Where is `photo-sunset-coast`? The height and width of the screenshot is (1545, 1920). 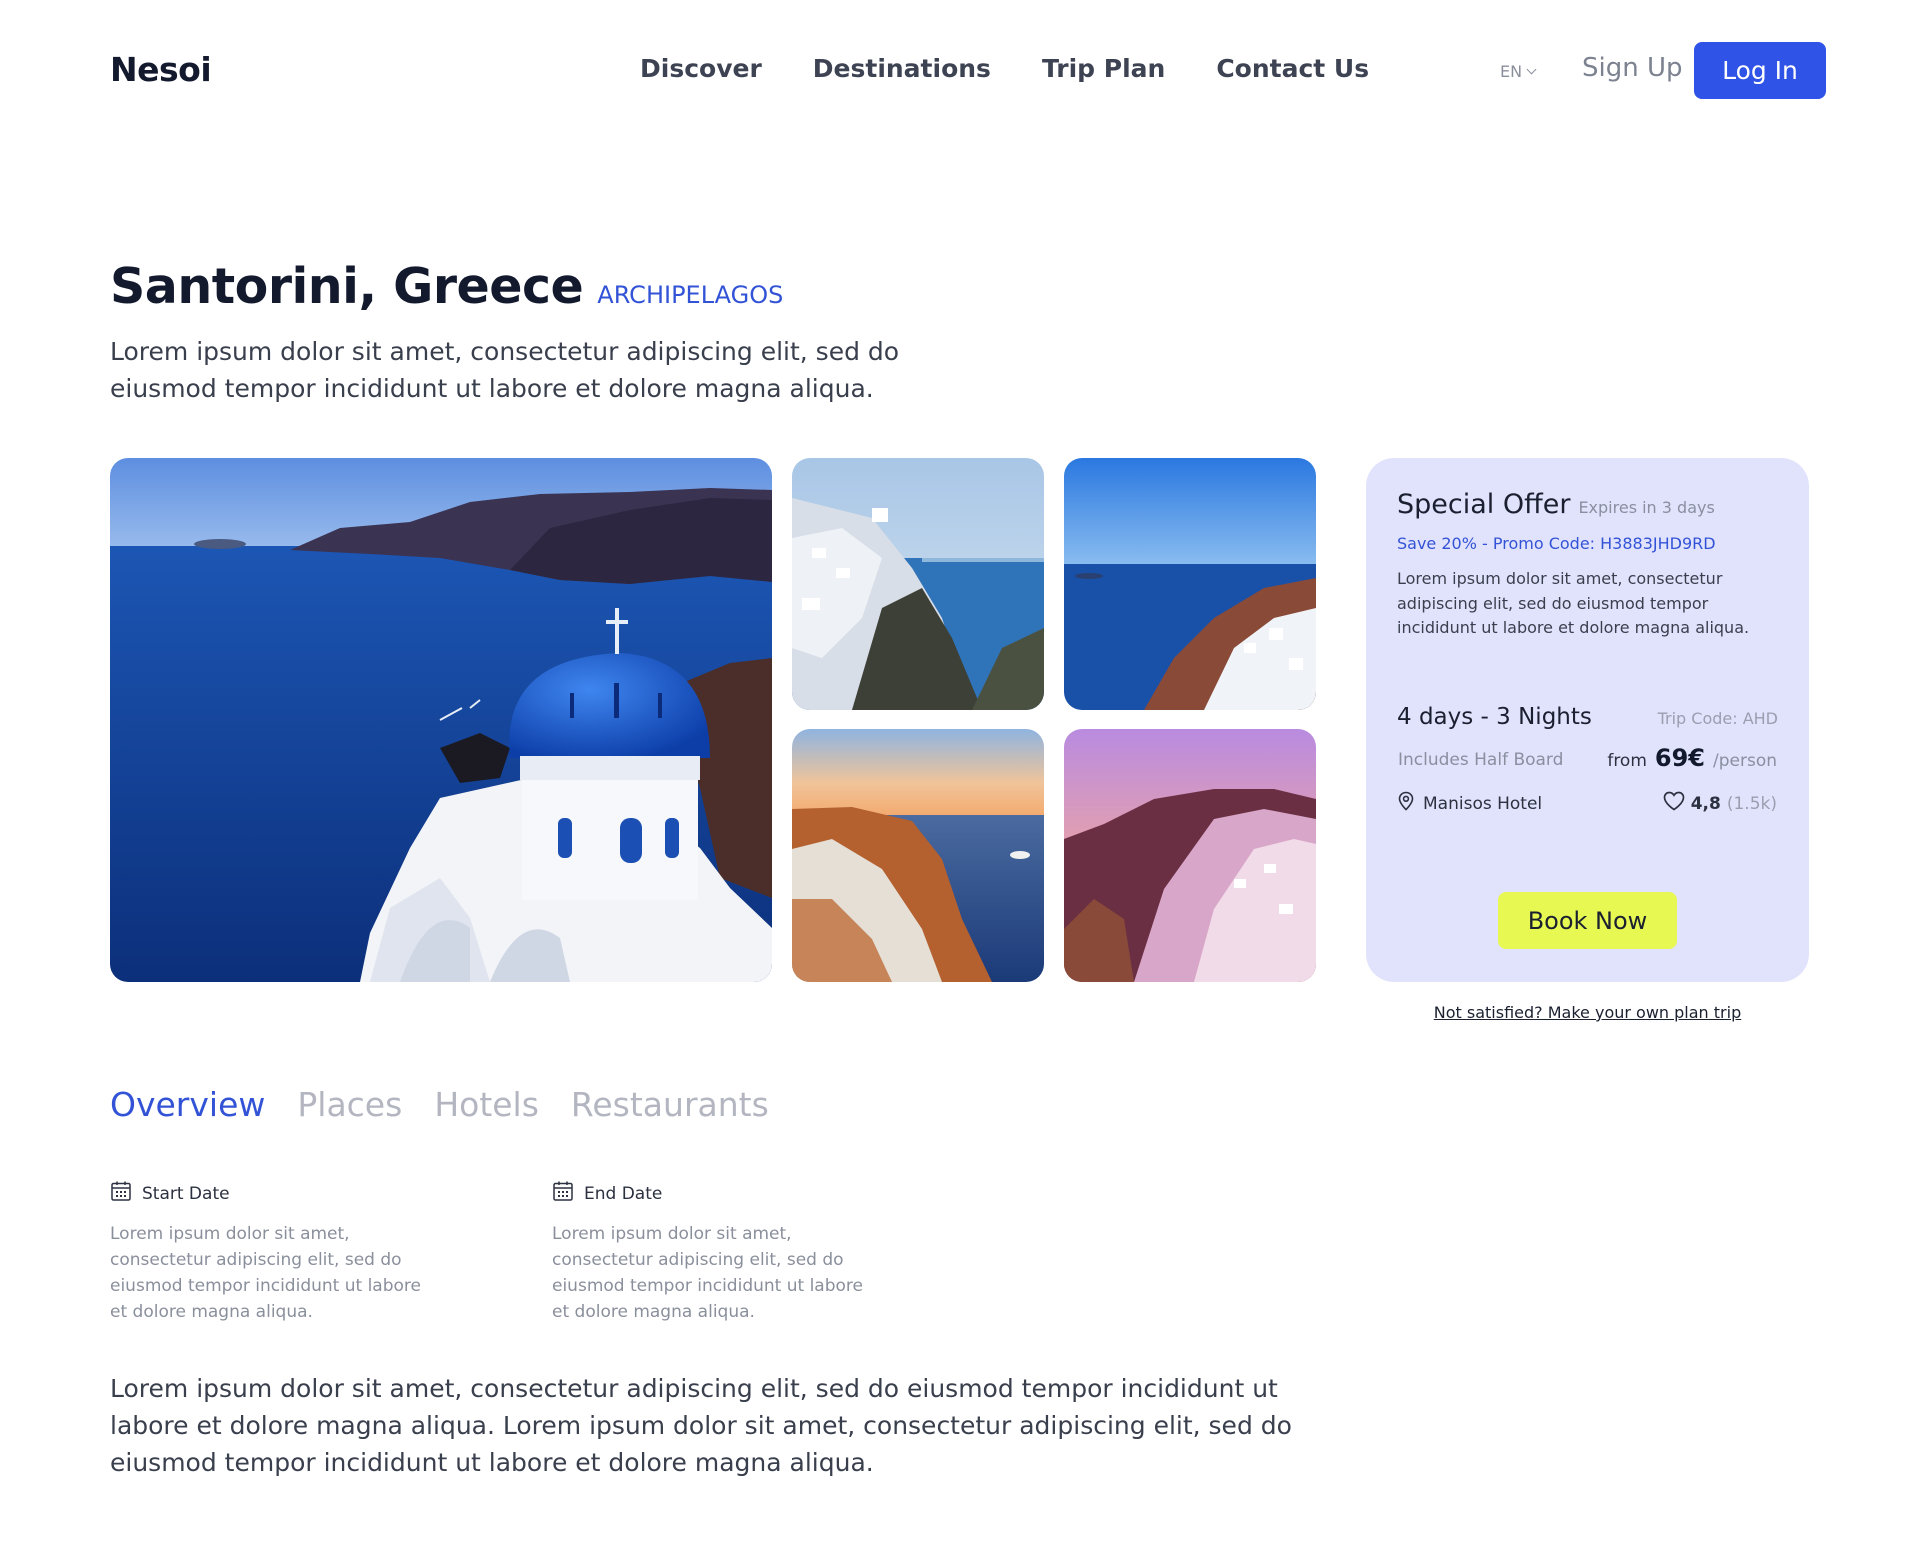
photo-sunset-coast is located at coordinates (918, 855).